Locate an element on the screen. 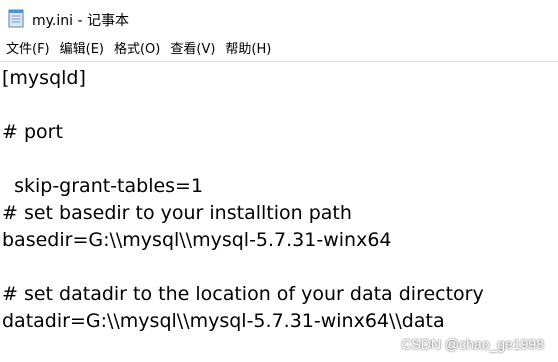  menu-item-edit: 编辑(E) is located at coordinates (82, 50).